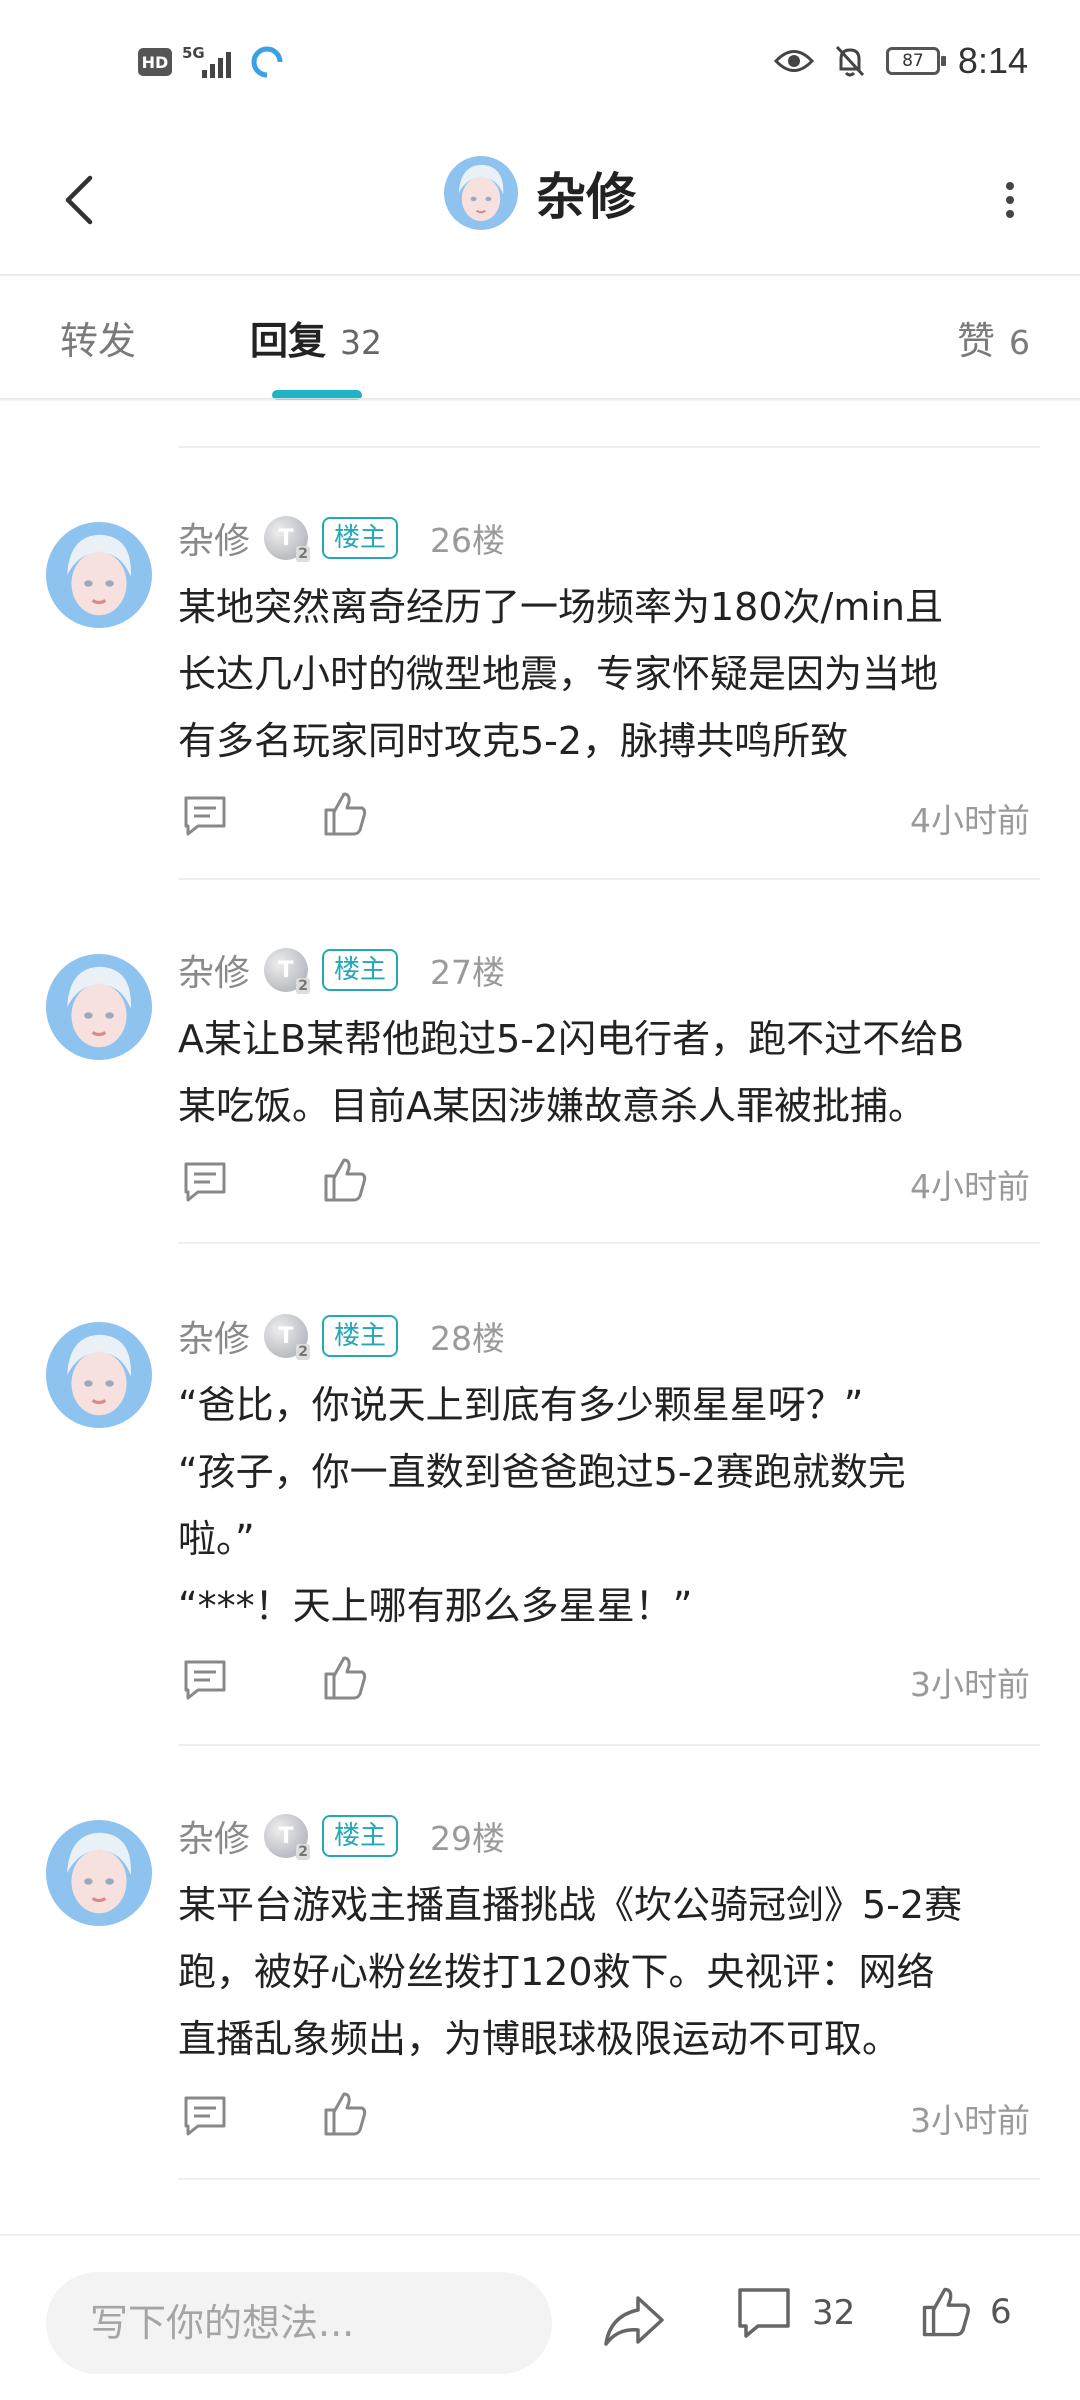  I want to click on tab-bar: 转发 回复 32 赞 6, so click(540, 338).